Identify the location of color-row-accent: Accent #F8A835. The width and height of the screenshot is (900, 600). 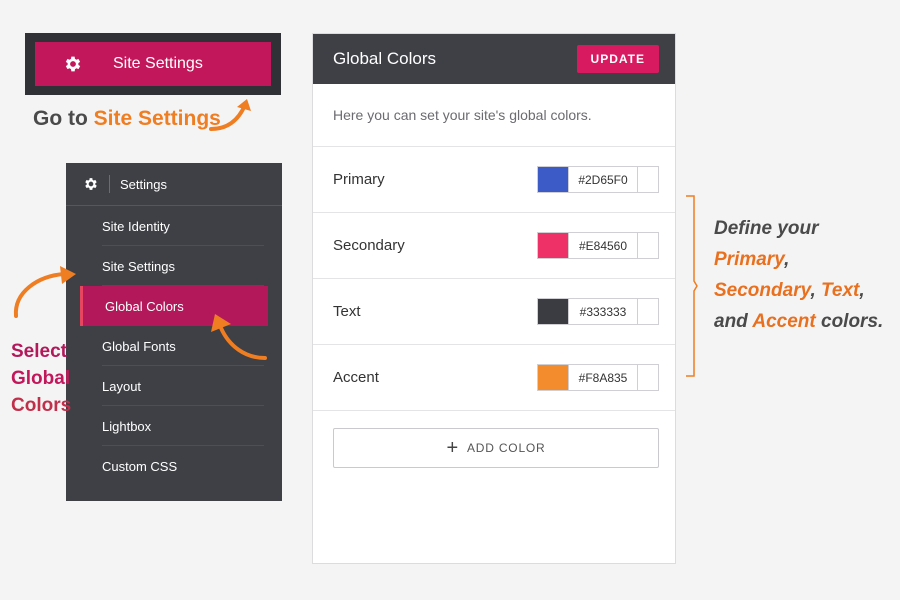
(494, 378).